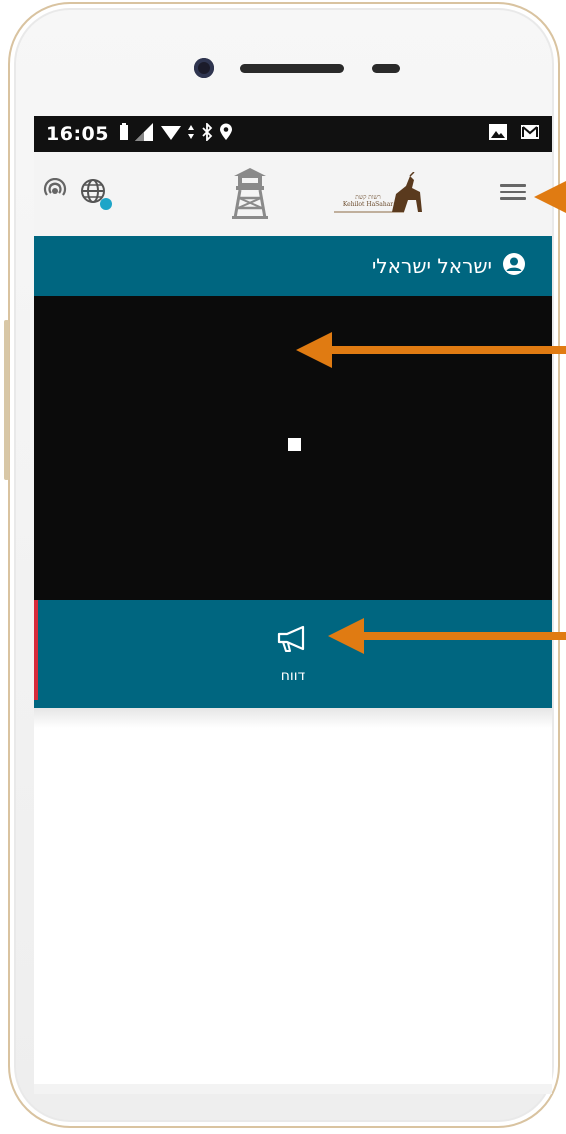  Describe the element at coordinates (498, 134) in the screenshot. I see `gallery-icon` at that location.